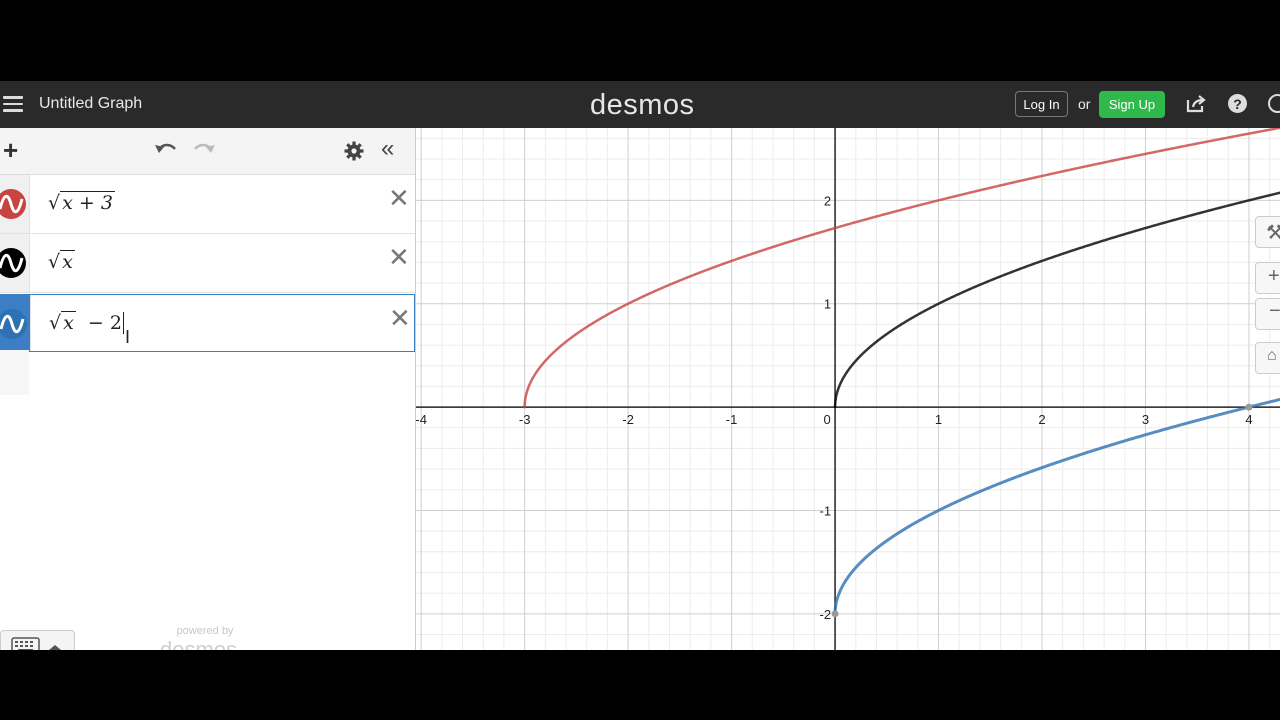 This screenshot has width=1280, height=720. Describe the element at coordinates (827, 200) in the screenshot. I see `y-tick-label: 2` at that location.